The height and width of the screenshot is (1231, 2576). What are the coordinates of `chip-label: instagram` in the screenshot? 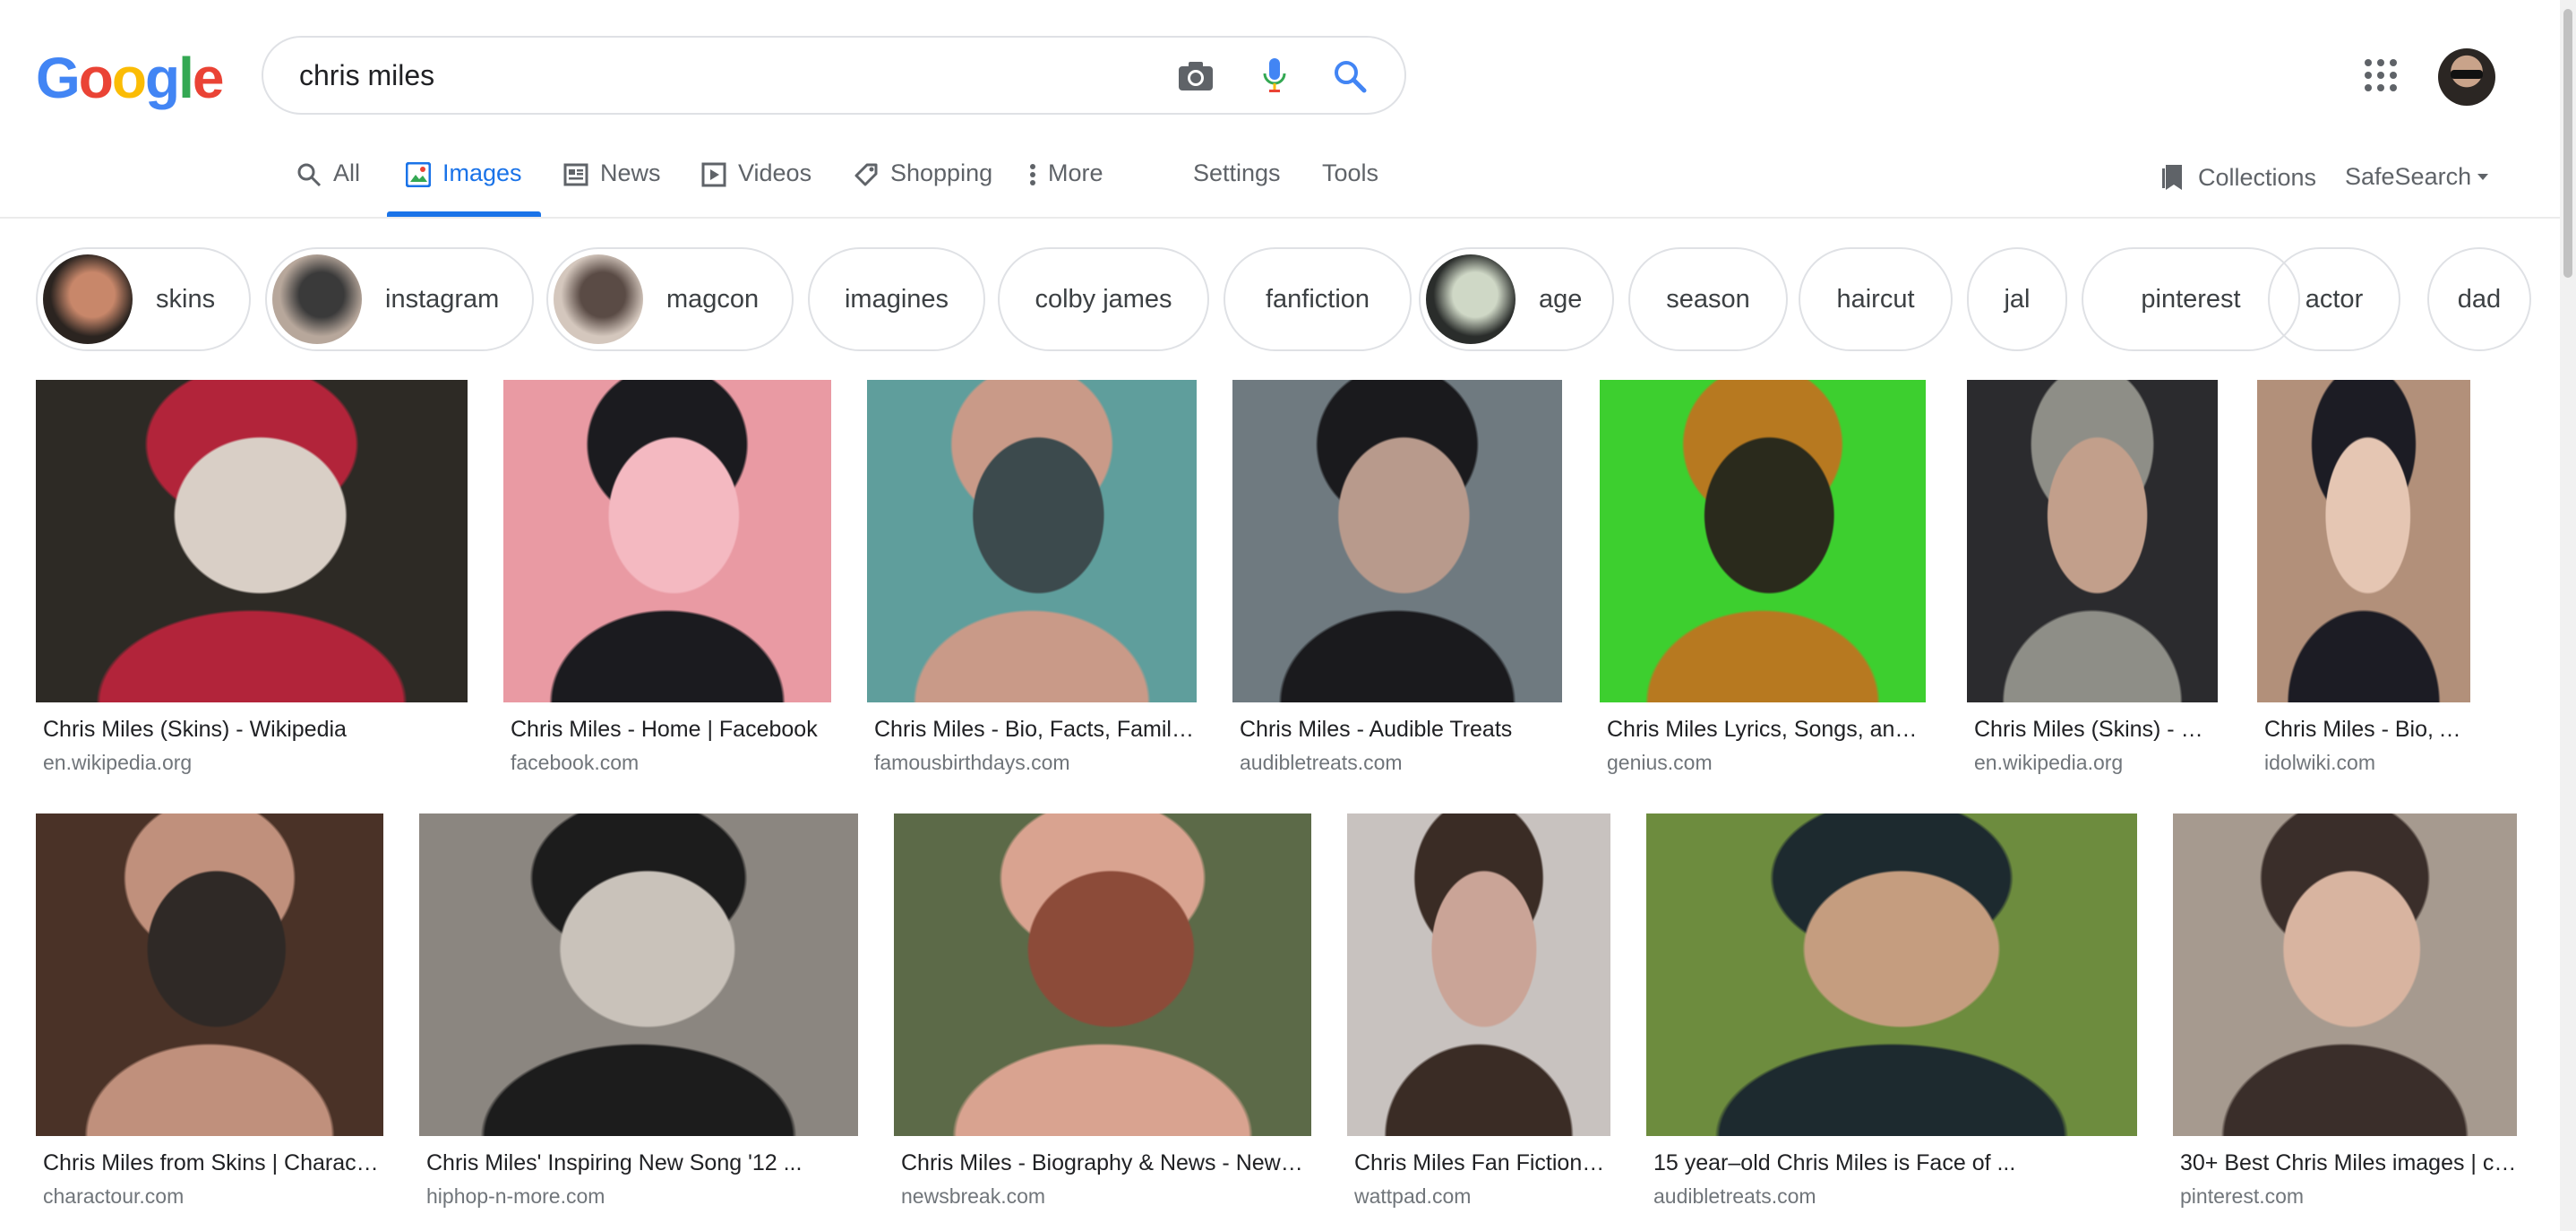 It's located at (442, 299).